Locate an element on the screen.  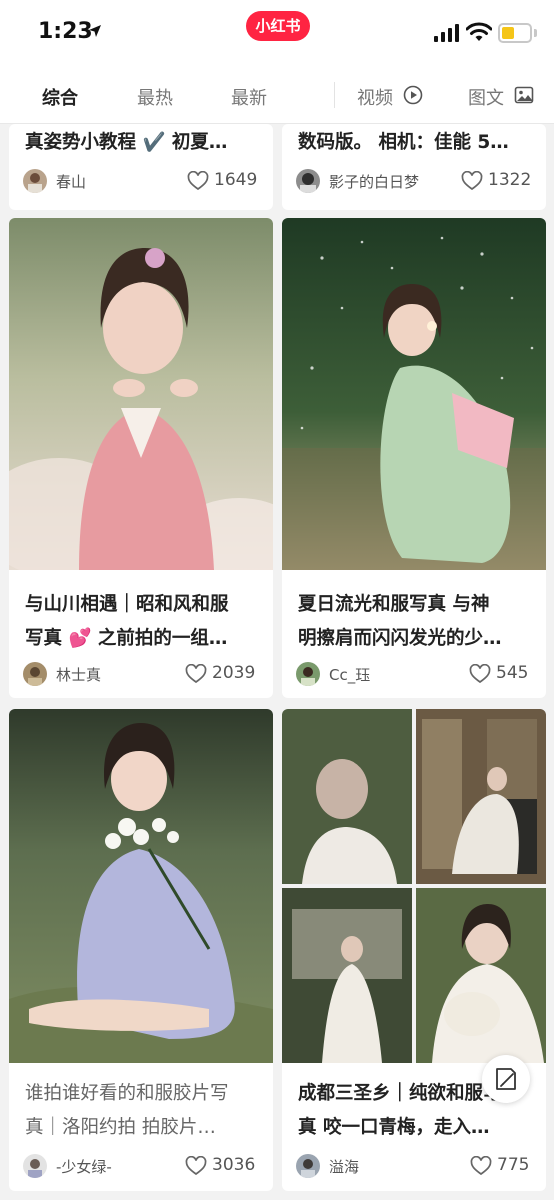
tab-newest: 最新 is located at coordinates (249, 97).